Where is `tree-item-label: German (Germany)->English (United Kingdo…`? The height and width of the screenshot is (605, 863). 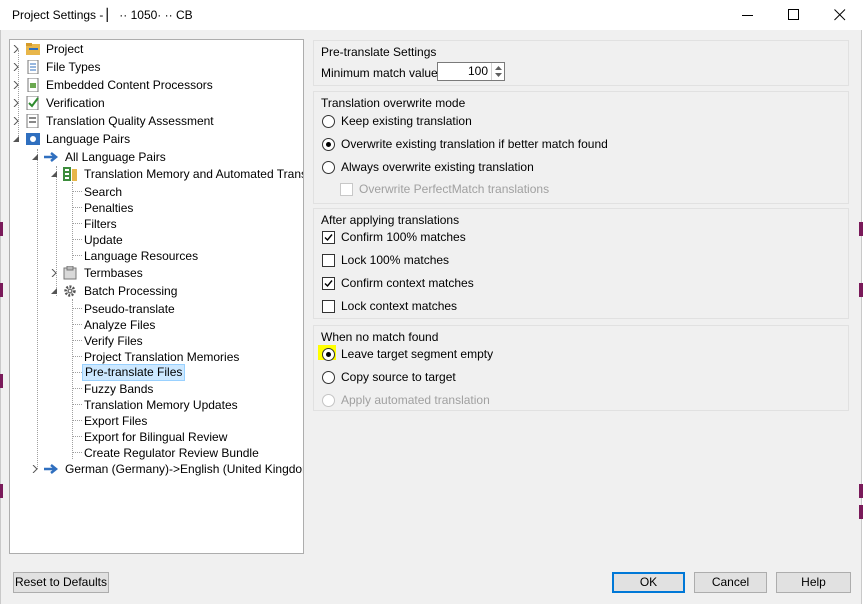
tree-item-label: German (Germany)->English (United Kingdo… is located at coordinates (184, 469).